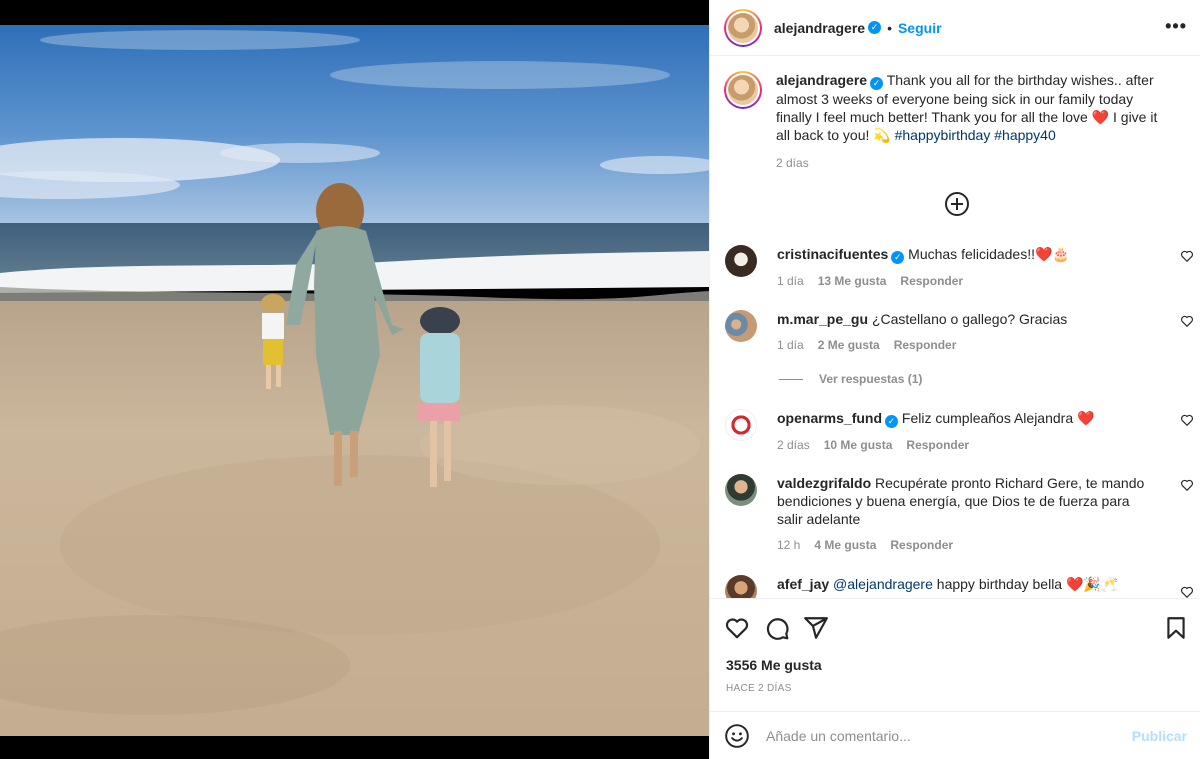  Describe the element at coordinates (824, 483) in the screenshot. I see `comment-username: valdezgrifaldo` at that location.